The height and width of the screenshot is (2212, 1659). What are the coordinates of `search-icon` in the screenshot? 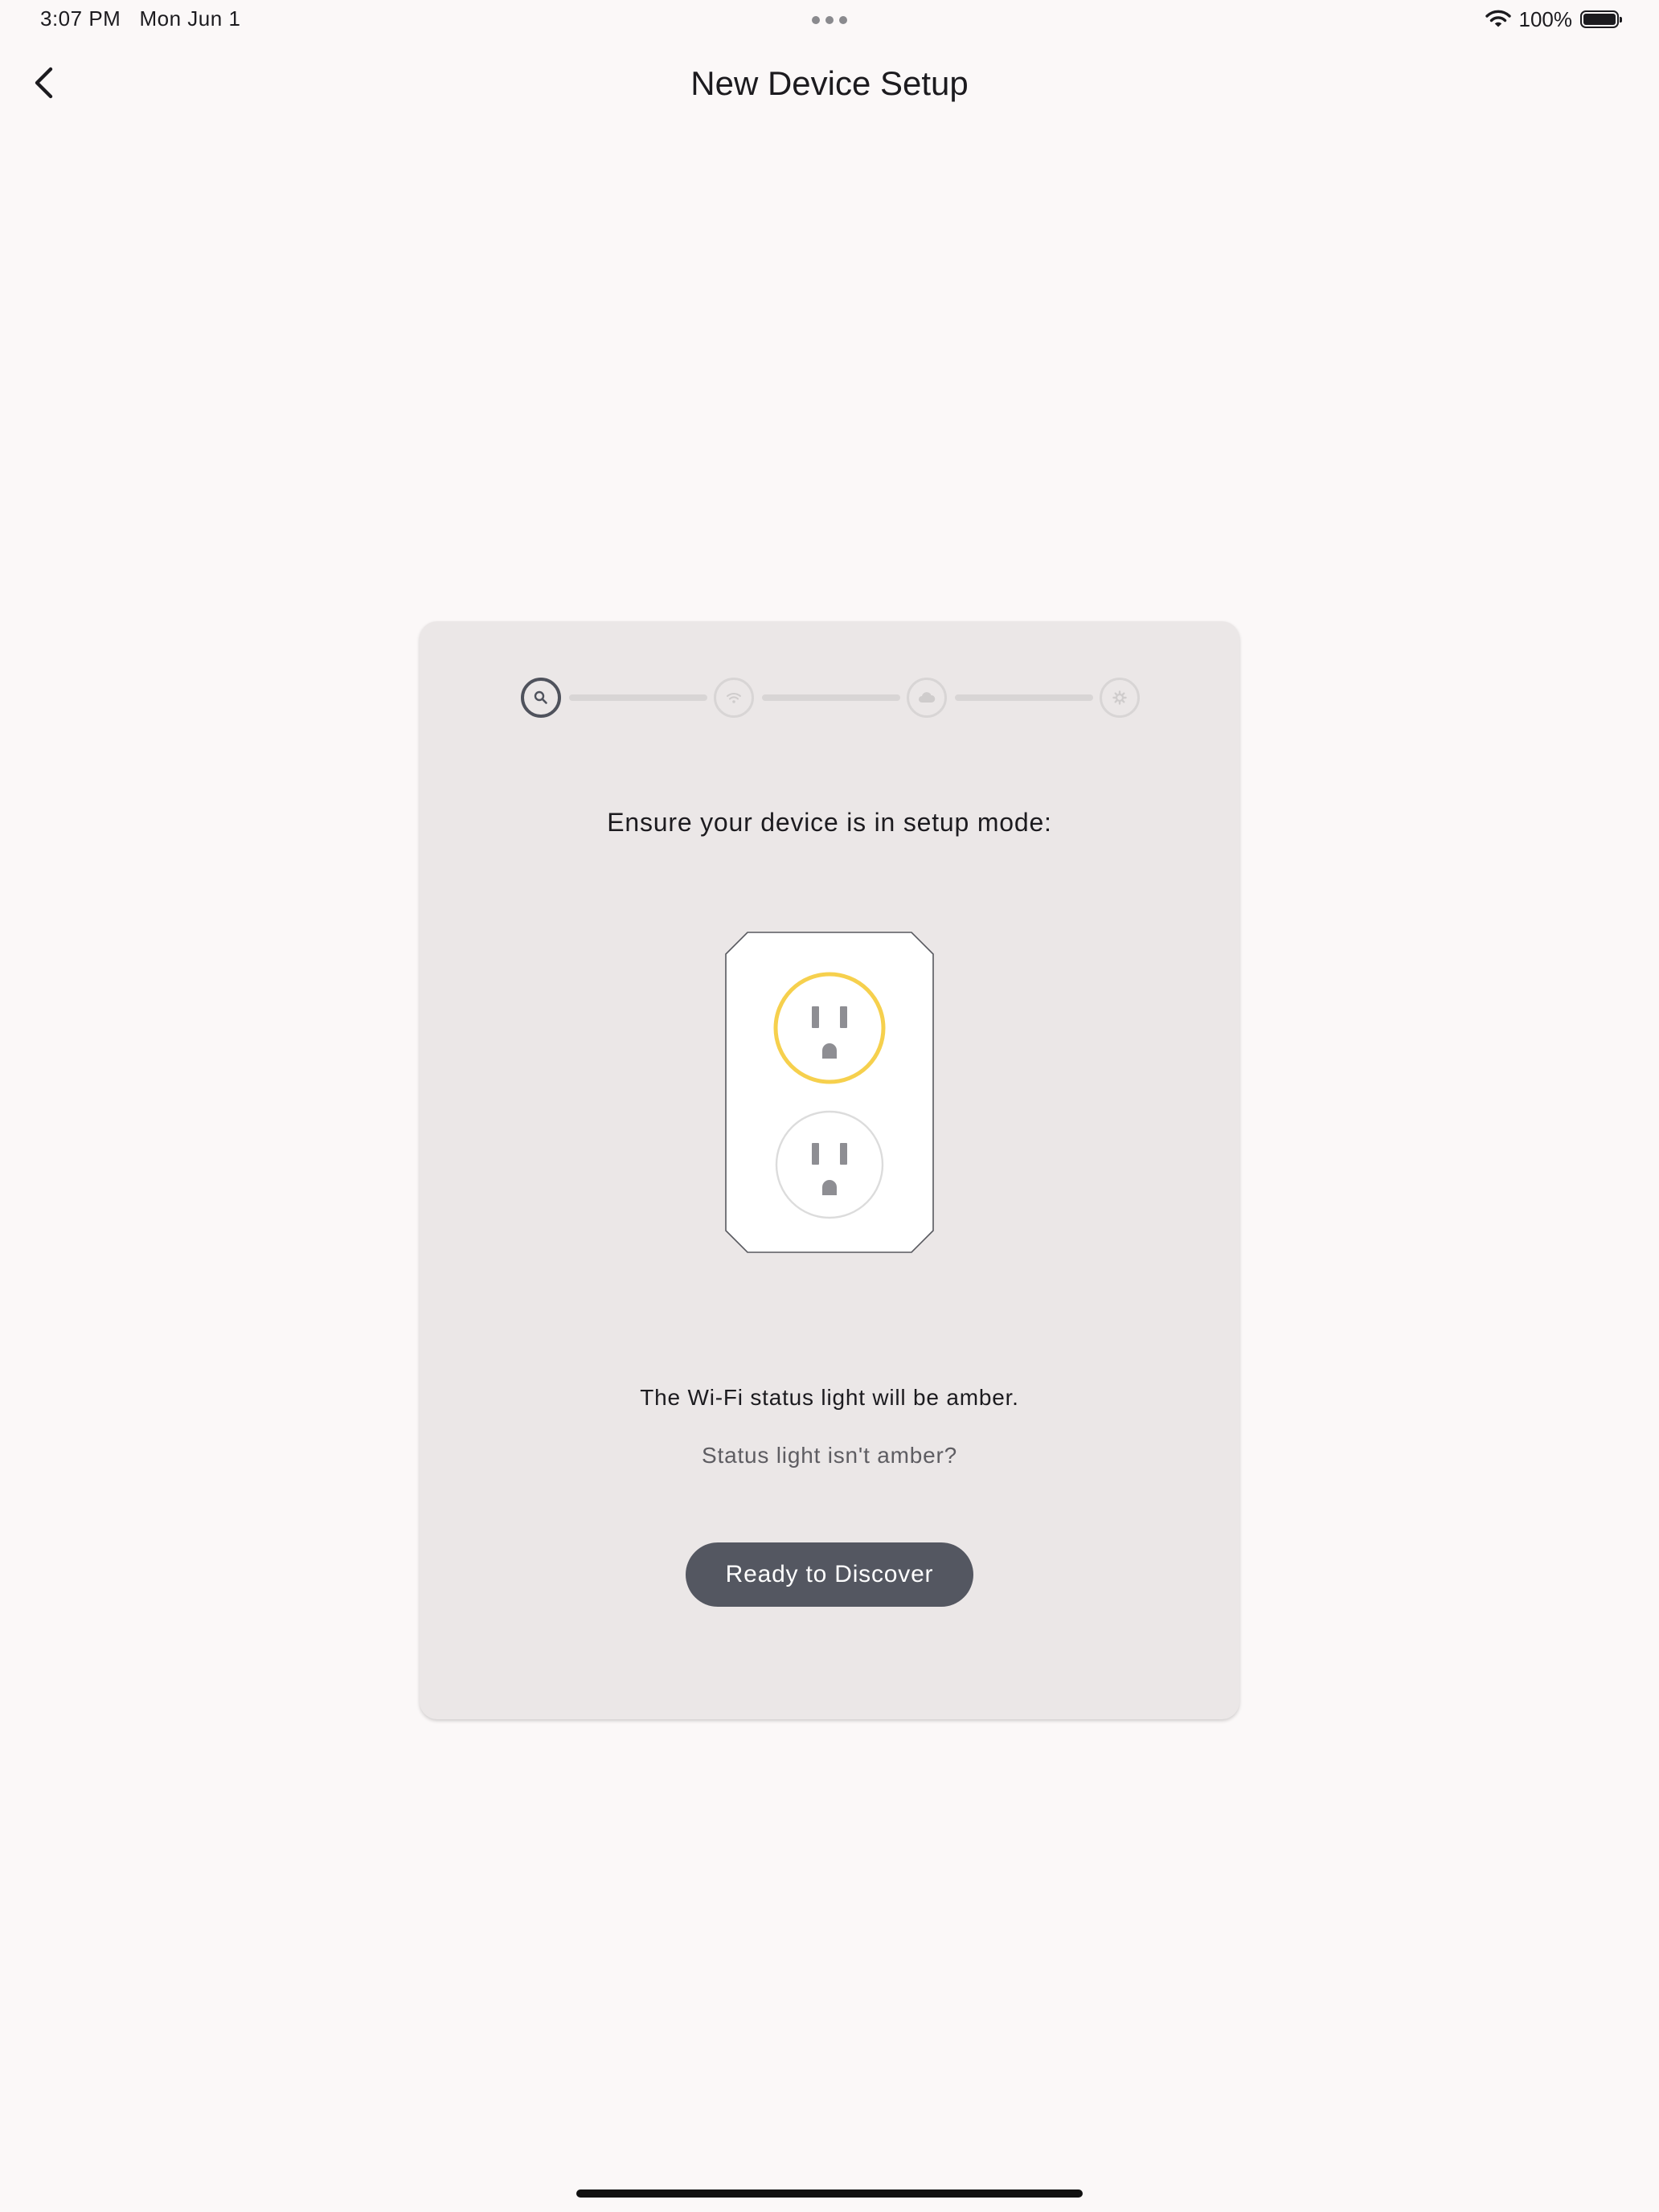 It's located at (540, 697).